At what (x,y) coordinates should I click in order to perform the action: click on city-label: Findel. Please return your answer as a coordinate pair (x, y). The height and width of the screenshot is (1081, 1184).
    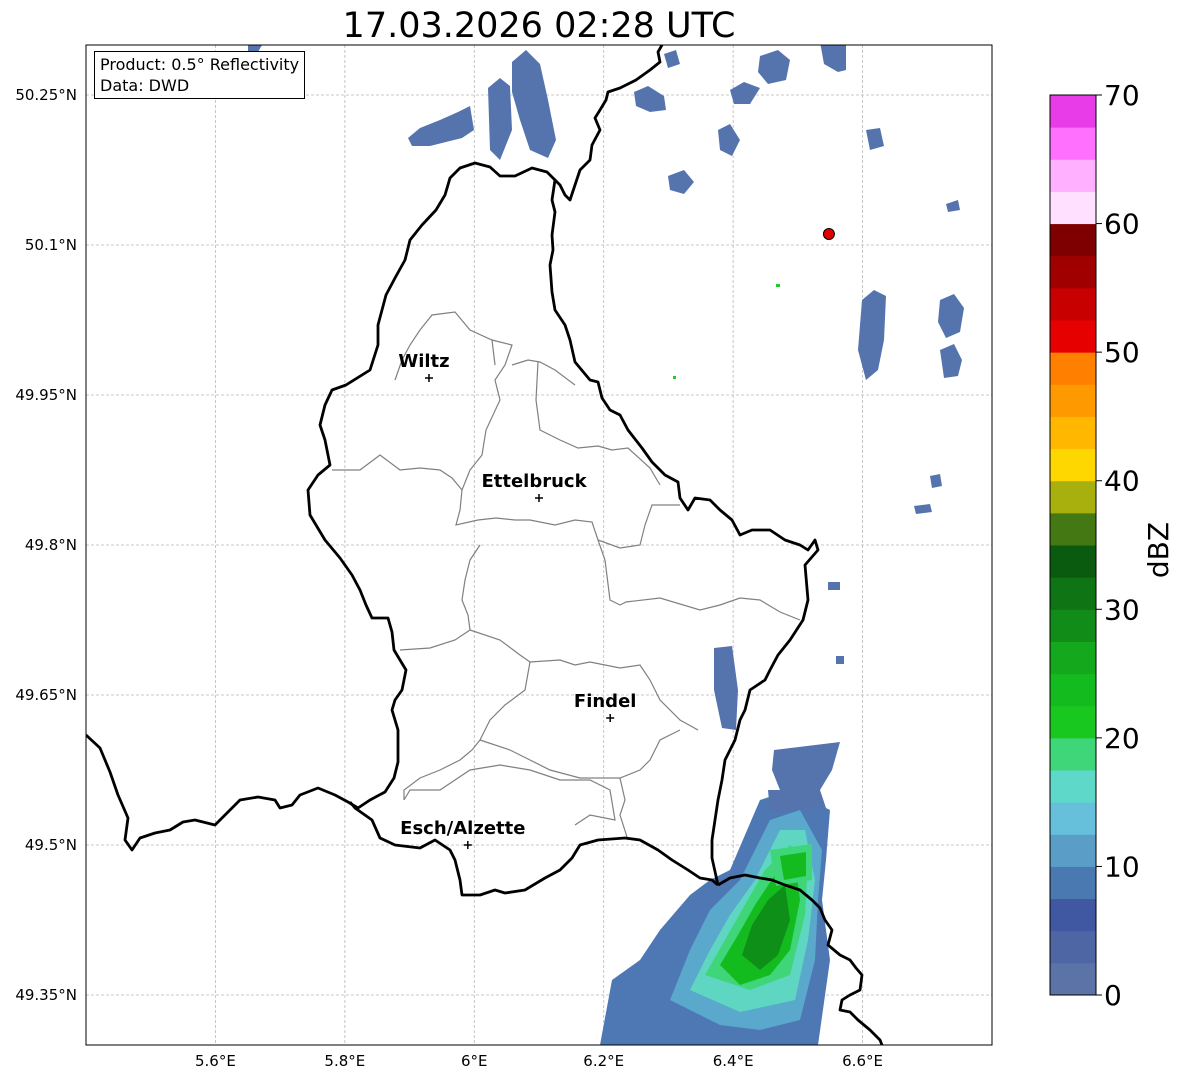
    Looking at the image, I should click on (605, 701).